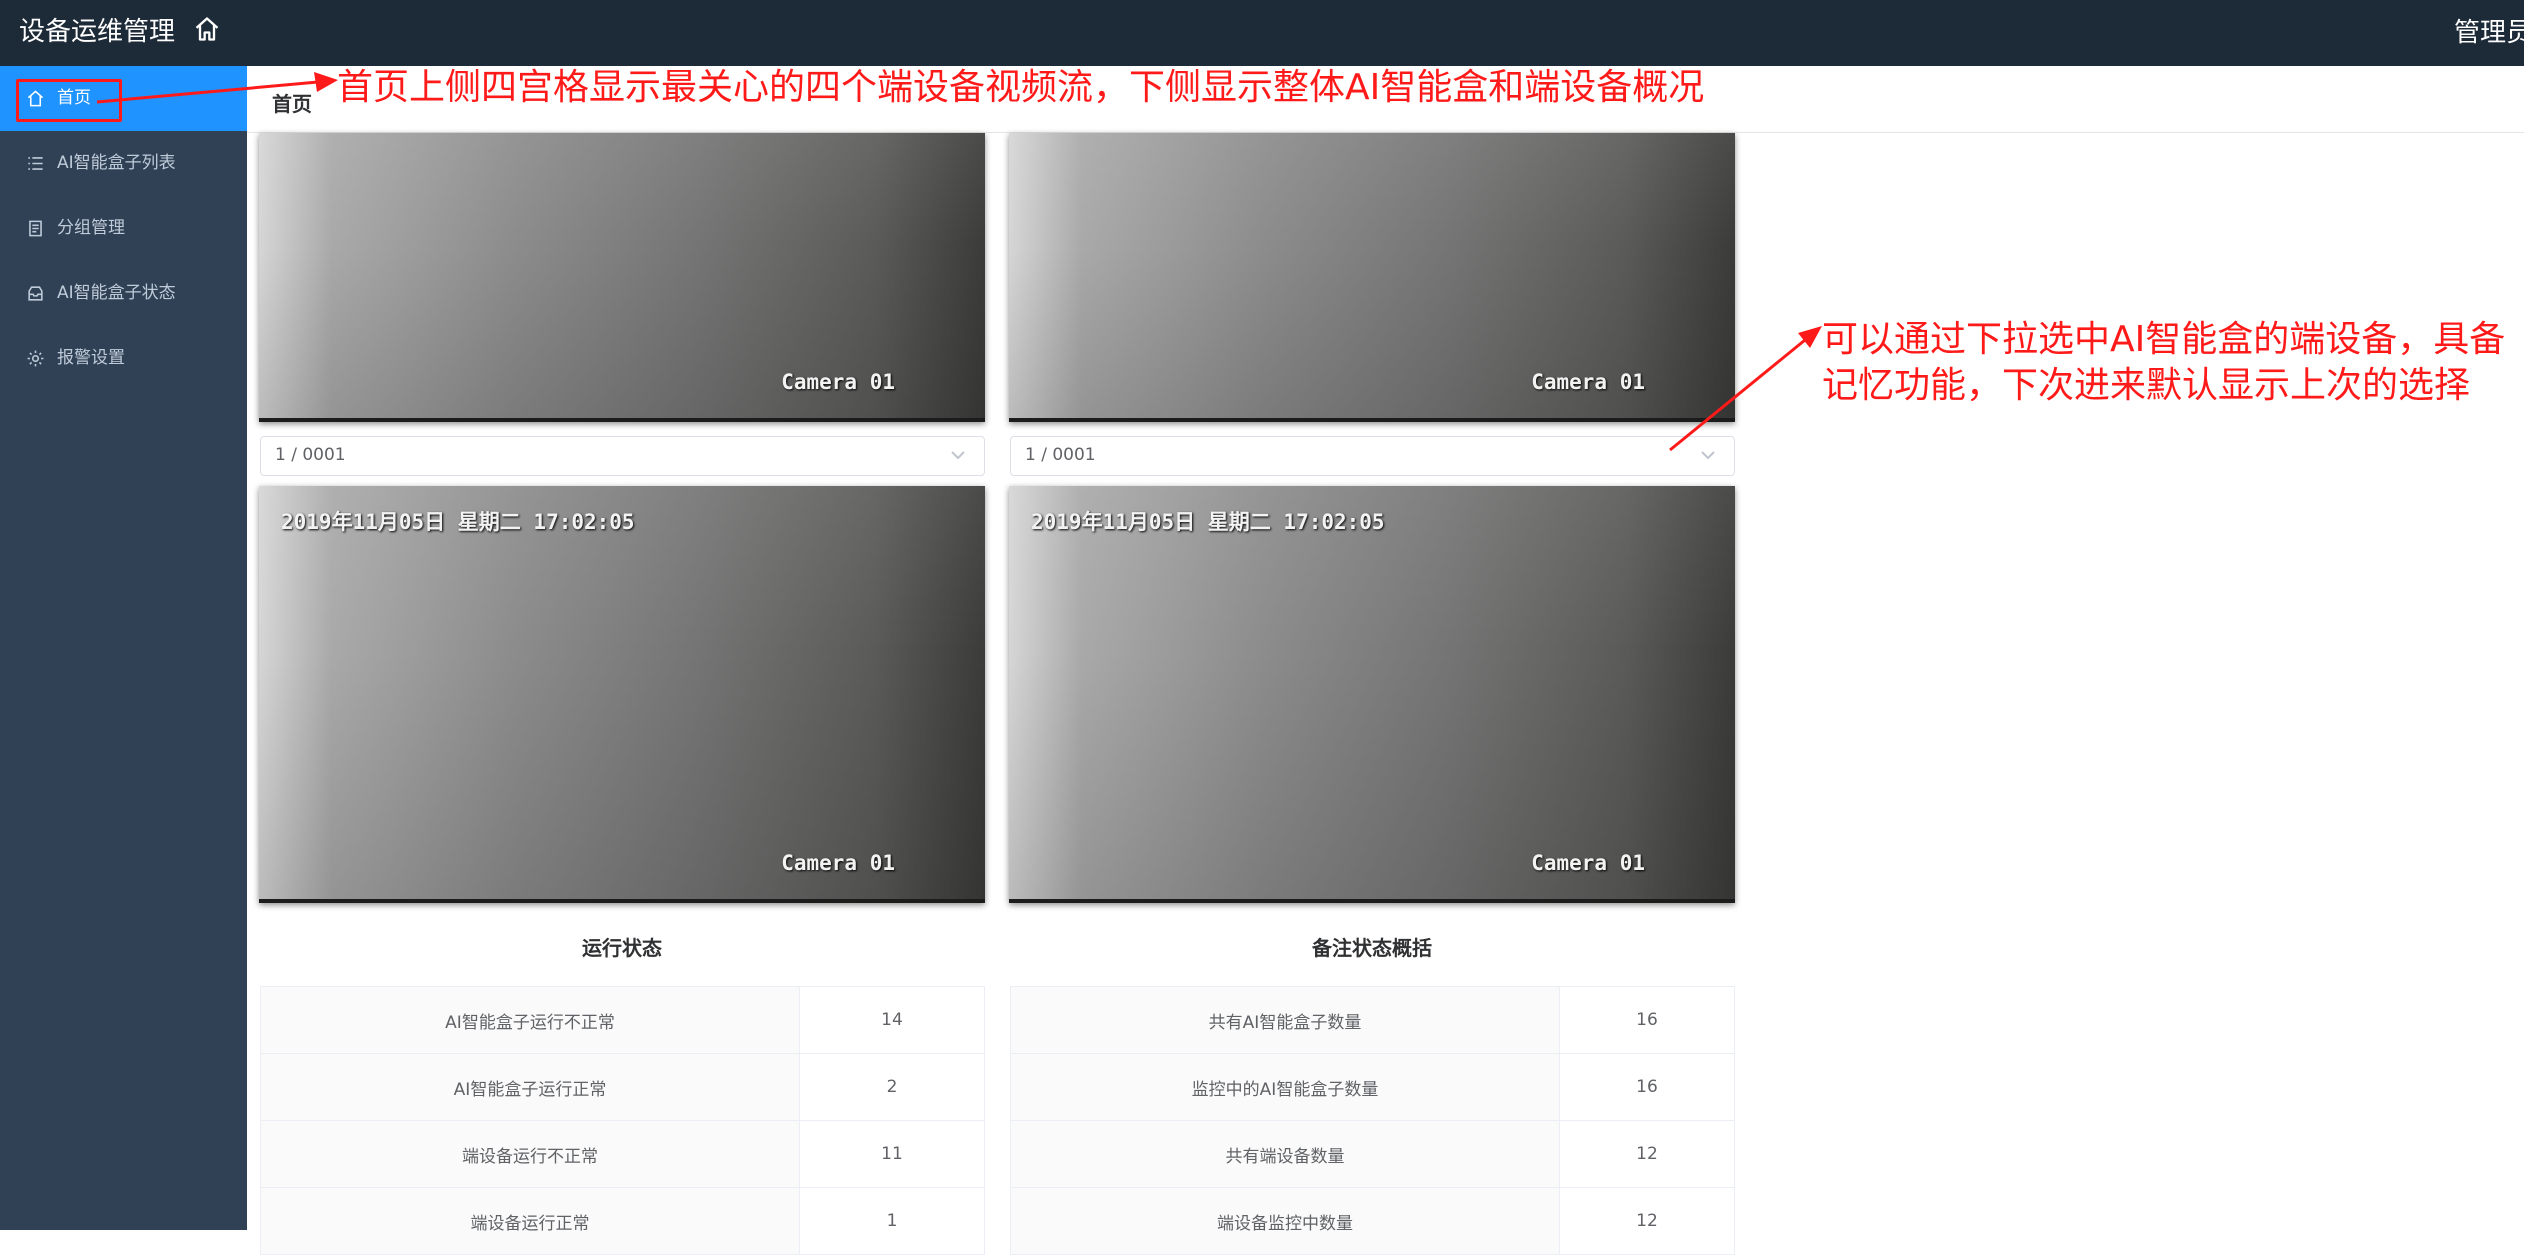  Describe the element at coordinates (326, 82) in the screenshot. I see `annotation-arrow-head` at that location.